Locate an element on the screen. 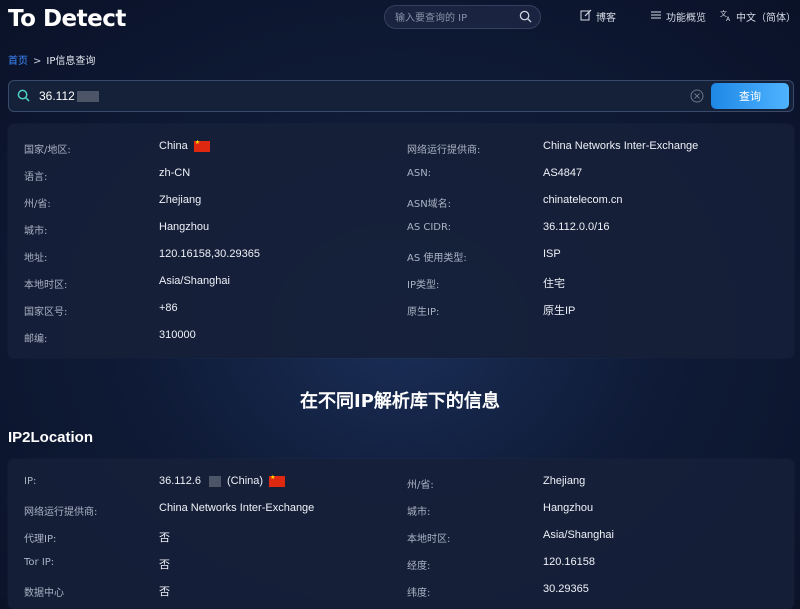 The image size is (800, 609). field-label: 地址: is located at coordinates (36, 258).